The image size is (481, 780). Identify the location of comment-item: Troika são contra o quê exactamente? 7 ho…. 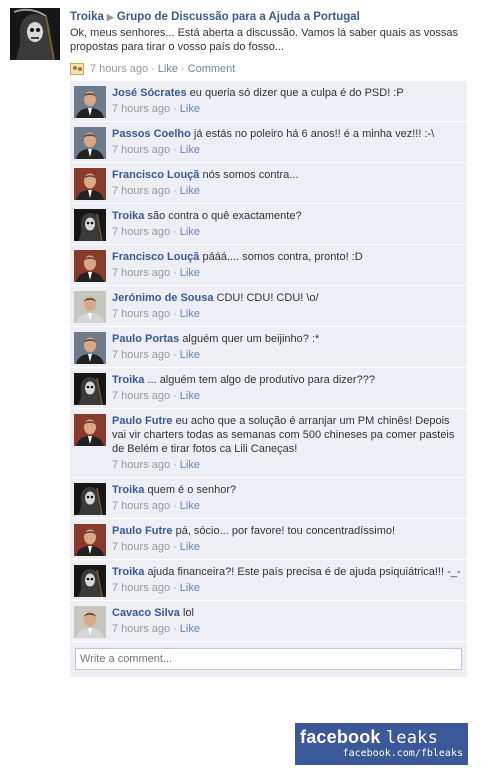
(268, 224).